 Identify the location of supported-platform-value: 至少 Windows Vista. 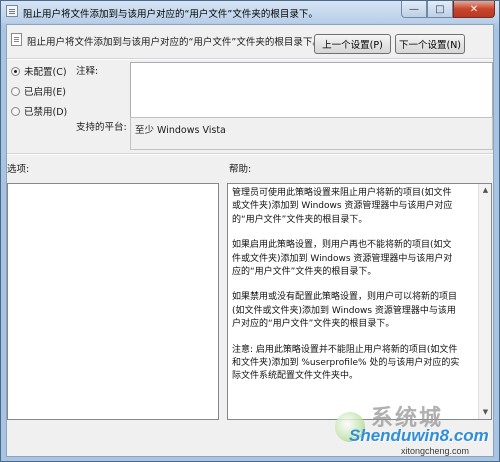
(180, 130).